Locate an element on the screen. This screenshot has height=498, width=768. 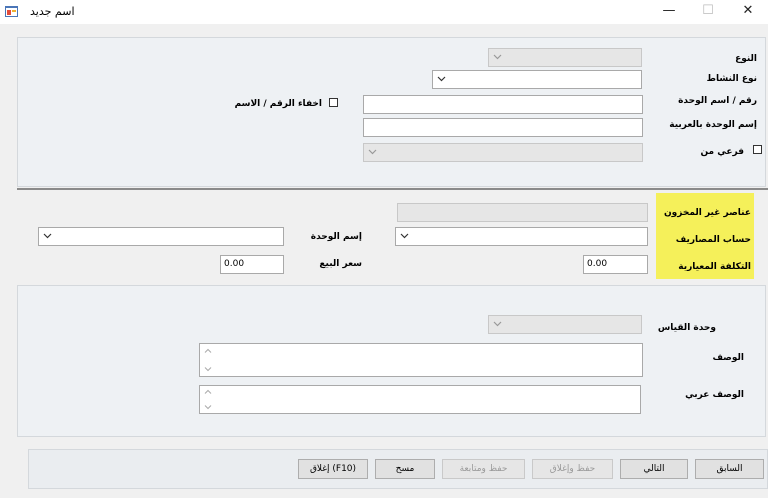
sub-of-select is located at coordinates (503, 152).